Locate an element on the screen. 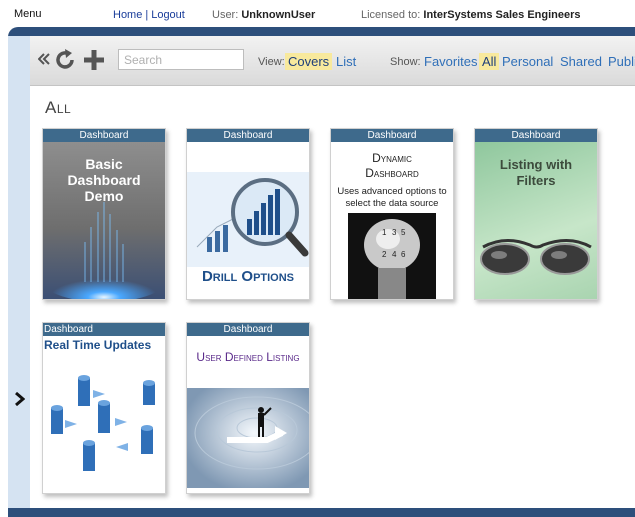  user-info: User: UnknownUser is located at coordinates (263, 15).